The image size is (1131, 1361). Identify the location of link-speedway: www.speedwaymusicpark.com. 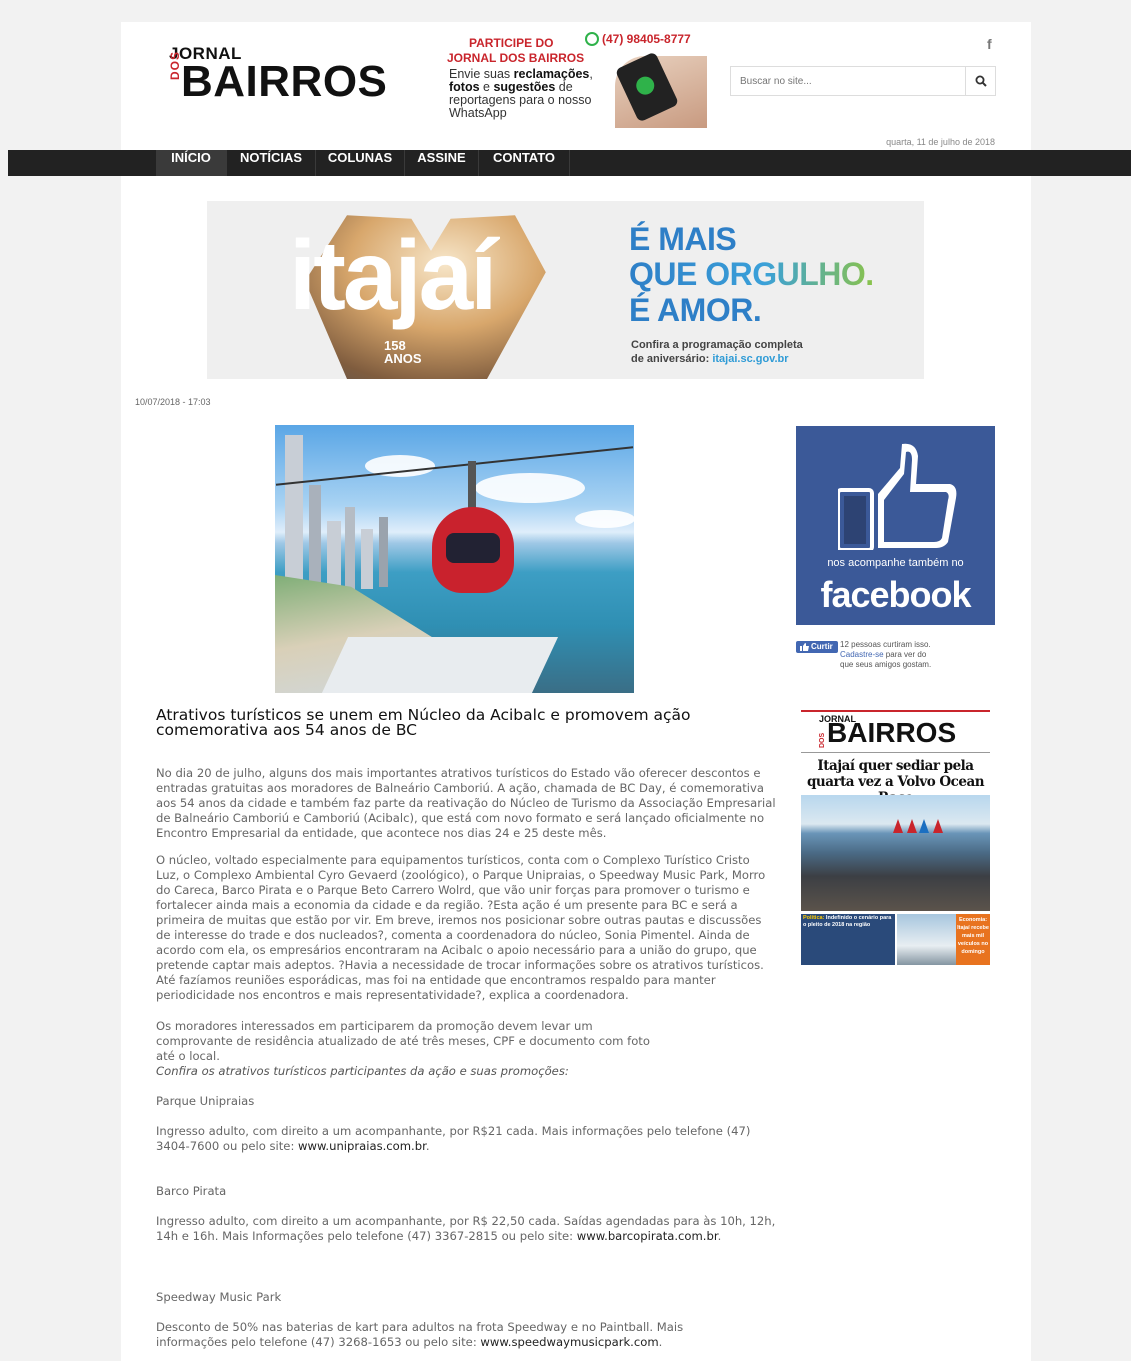
(569, 1342).